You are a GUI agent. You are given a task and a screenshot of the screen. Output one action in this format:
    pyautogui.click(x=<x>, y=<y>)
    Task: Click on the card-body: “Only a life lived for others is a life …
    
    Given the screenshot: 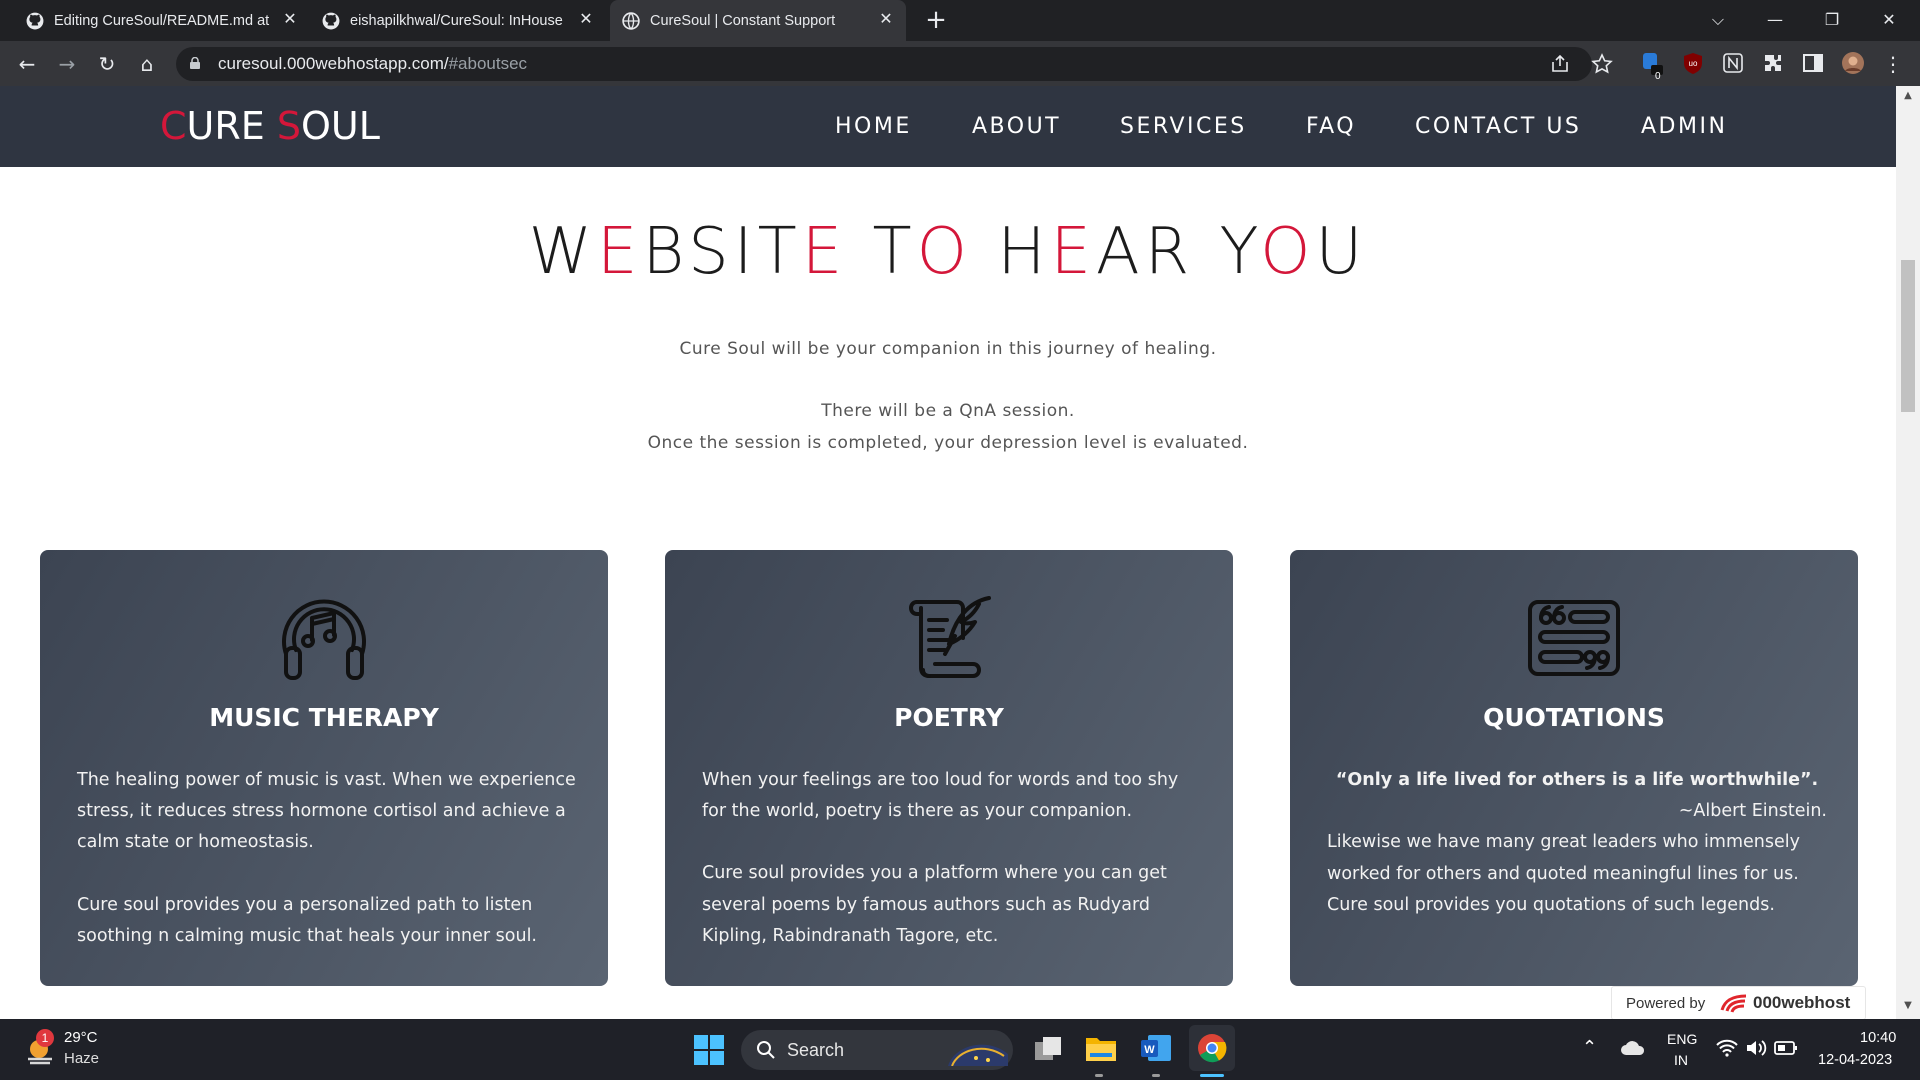 What is the action you would take?
    pyautogui.click(x=1577, y=843)
    